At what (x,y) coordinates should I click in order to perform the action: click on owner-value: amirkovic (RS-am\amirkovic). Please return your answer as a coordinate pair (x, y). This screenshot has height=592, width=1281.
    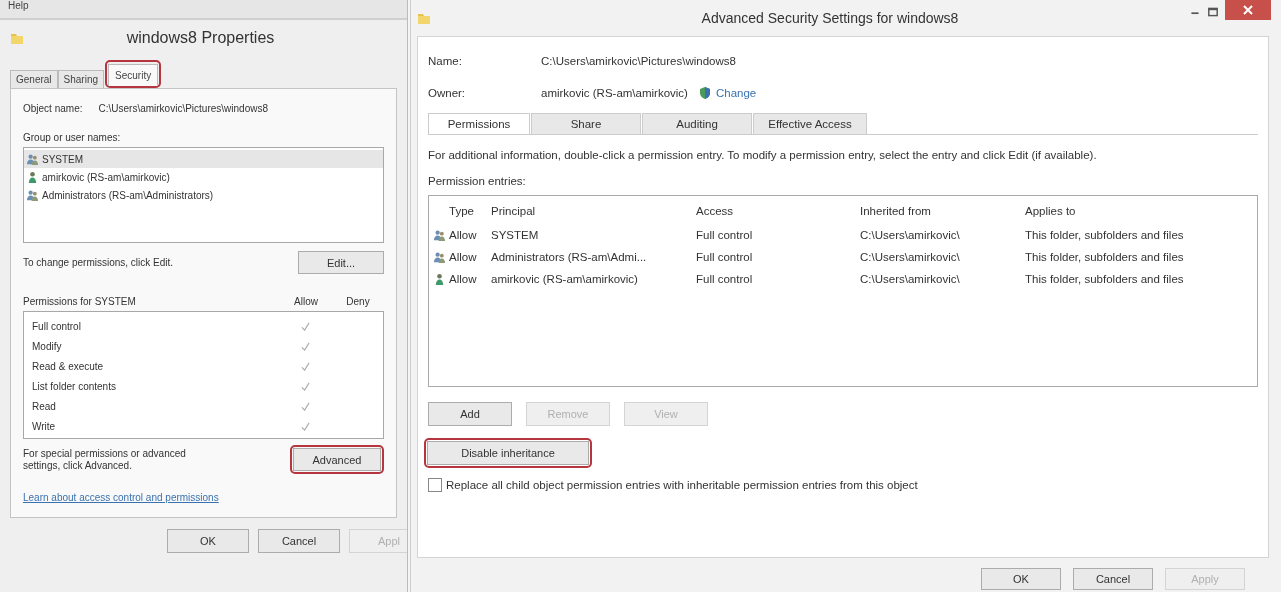
    Looking at the image, I should click on (614, 93).